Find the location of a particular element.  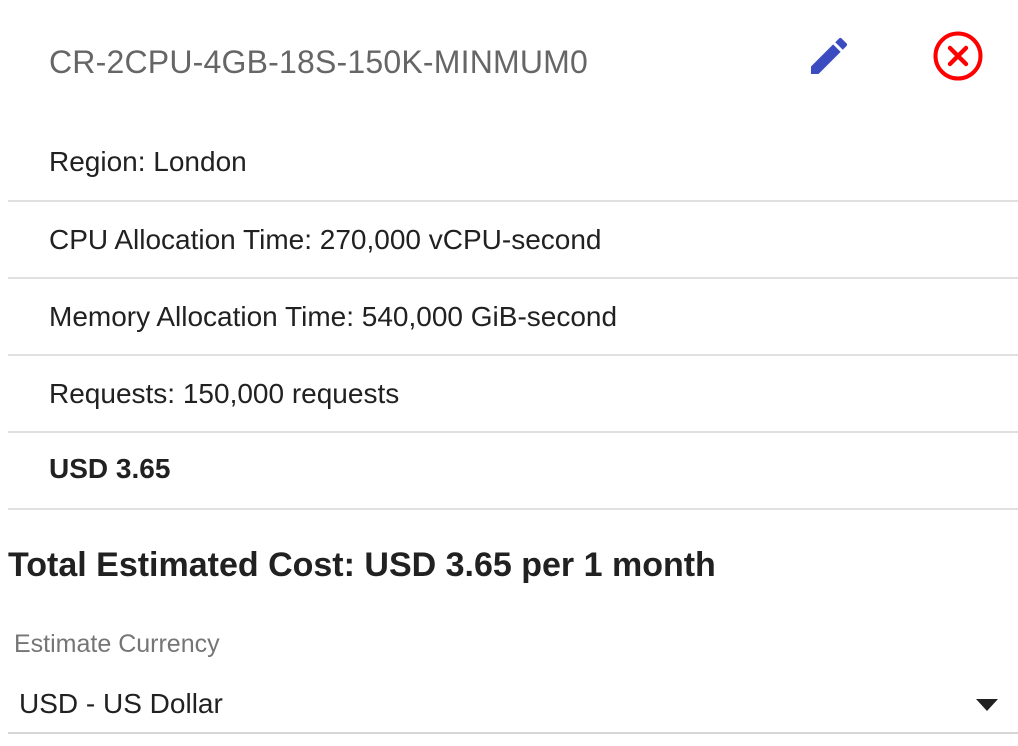

detail-row-cpu: CPU Allocation Time: 270,000 vCPU-second is located at coordinates (513, 240).